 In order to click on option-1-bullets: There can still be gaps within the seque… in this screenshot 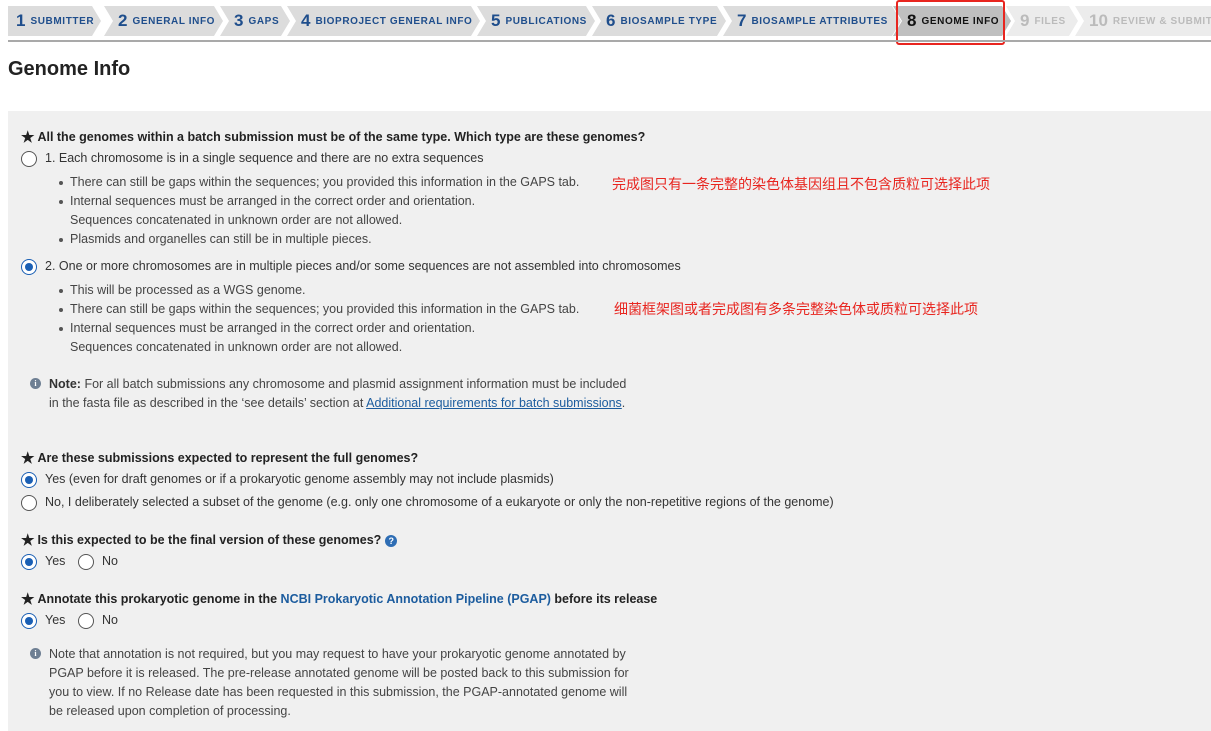, I will do `click(318, 211)`.